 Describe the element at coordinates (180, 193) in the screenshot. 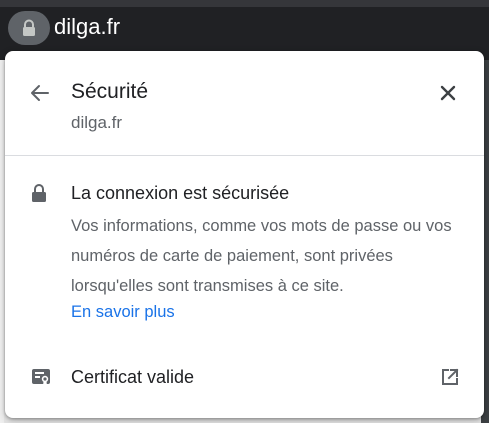

I see `connection-status-title: La connexion est sécurisée` at that location.